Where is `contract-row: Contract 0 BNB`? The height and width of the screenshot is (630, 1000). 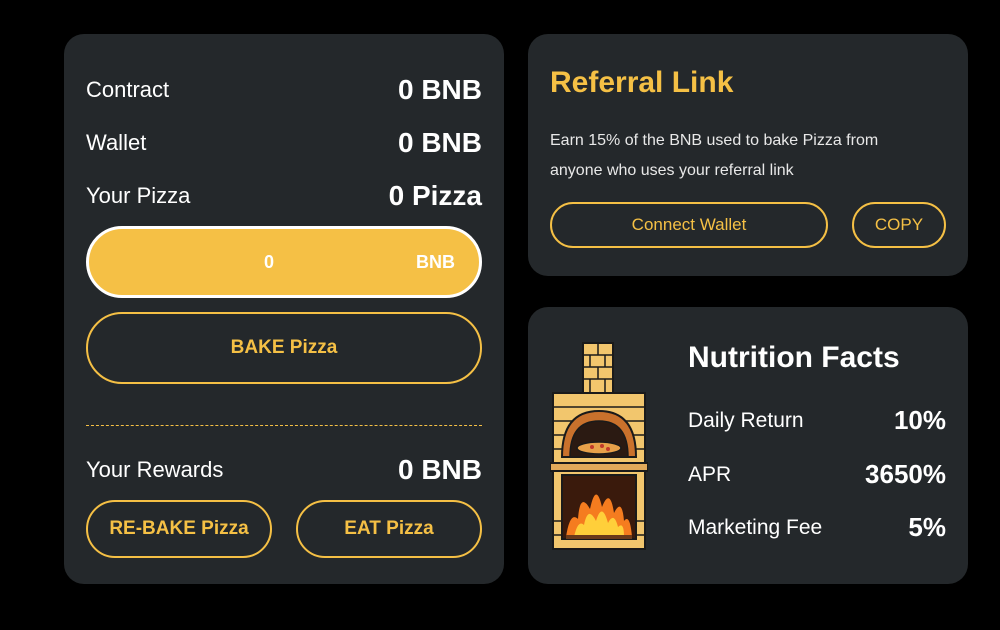
contract-row: Contract 0 BNB is located at coordinates (284, 90).